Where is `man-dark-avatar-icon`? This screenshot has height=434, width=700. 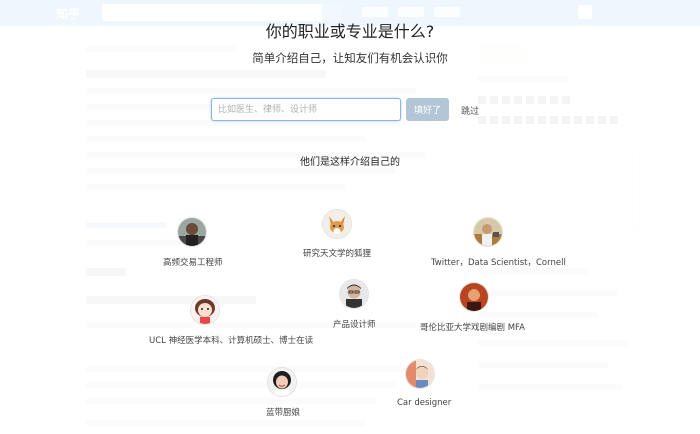
man-dark-avatar-icon is located at coordinates (192, 232).